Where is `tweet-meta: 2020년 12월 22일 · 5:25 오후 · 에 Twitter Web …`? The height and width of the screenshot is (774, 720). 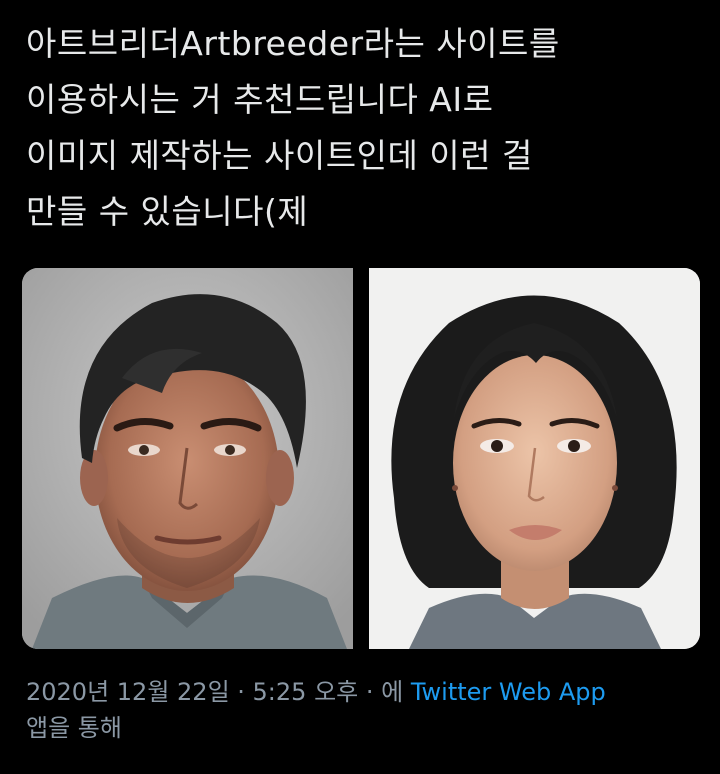 tweet-meta: 2020년 12월 22일 · 5:25 오후 · 에 Twitter Web … is located at coordinates (366, 710).